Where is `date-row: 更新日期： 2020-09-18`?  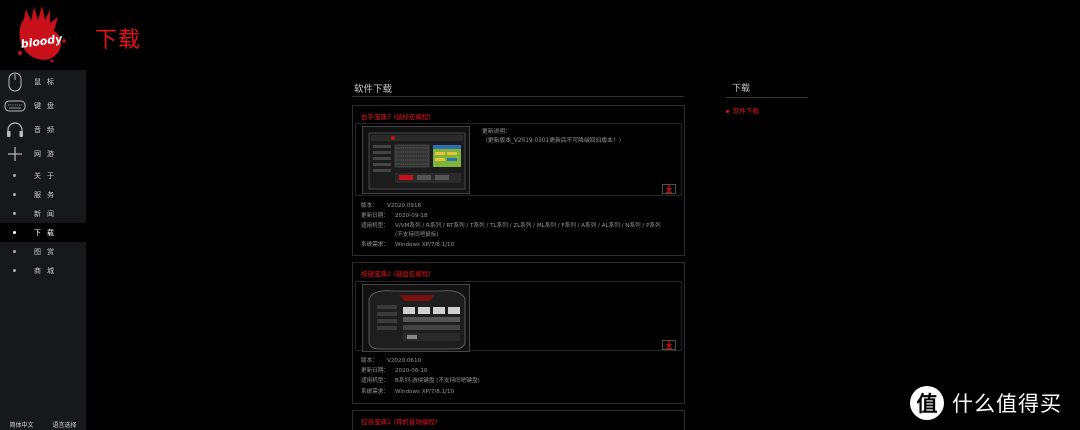
date-row: 更新日期： 2020-09-18 is located at coordinates (511, 216).